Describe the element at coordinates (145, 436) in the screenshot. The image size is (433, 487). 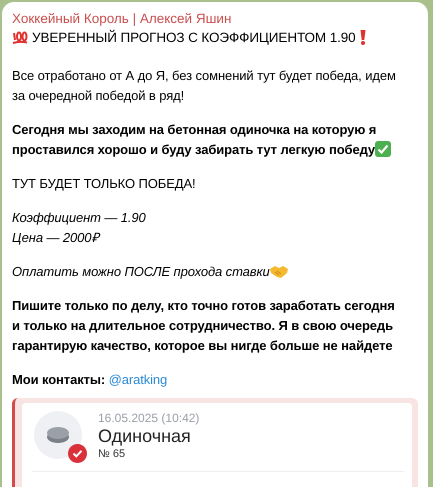
I see `bet-type: Одиночная` at that location.